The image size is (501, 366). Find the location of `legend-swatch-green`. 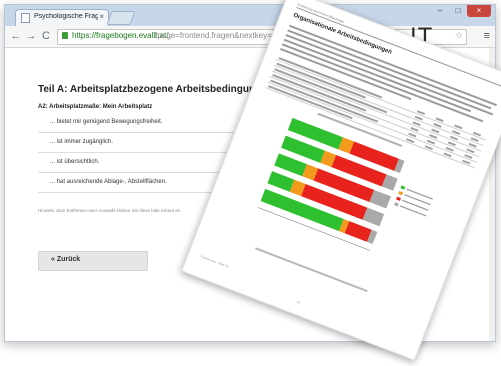

legend-swatch-green is located at coordinates (403, 187).